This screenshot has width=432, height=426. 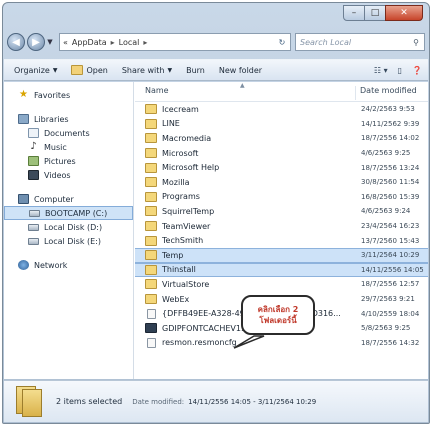 I want to click on search-box: Search Local ⚲, so click(x=360, y=42).